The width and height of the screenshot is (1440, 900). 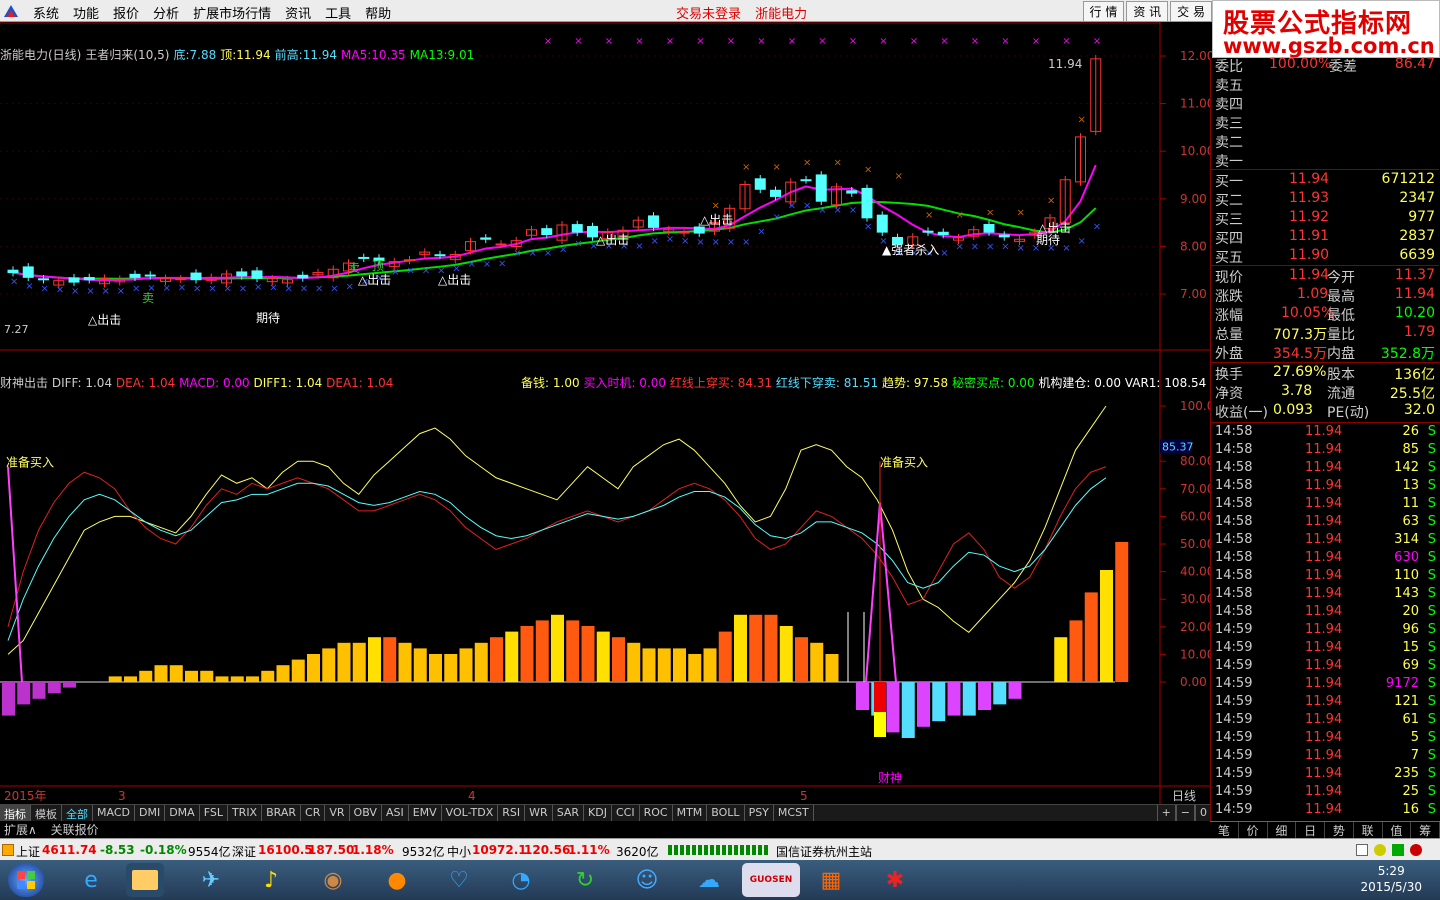 What do you see at coordinates (569, 813) in the screenshot?
I see `tab-sar: SAR` at bounding box center [569, 813].